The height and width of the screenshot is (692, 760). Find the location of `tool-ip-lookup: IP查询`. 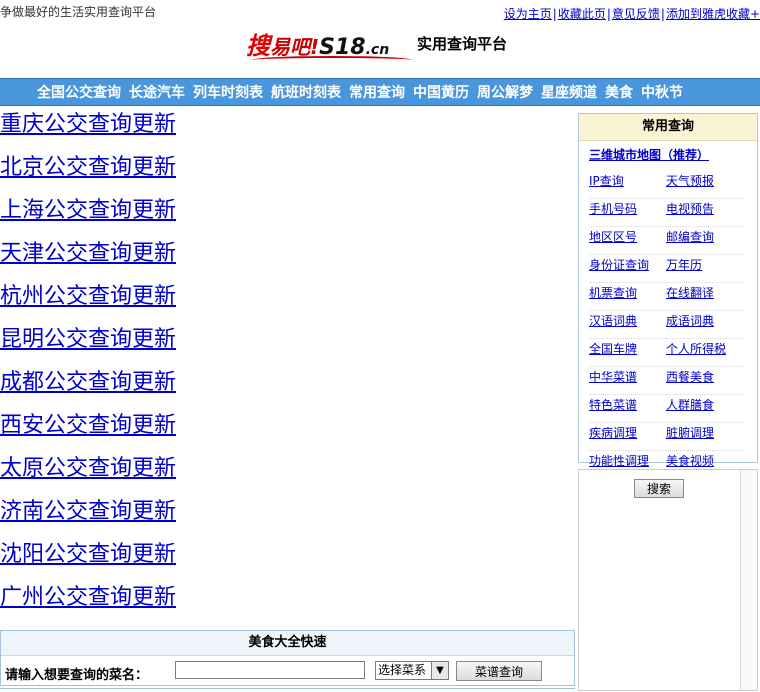

tool-ip-lookup: IP查询 is located at coordinates (627, 185).